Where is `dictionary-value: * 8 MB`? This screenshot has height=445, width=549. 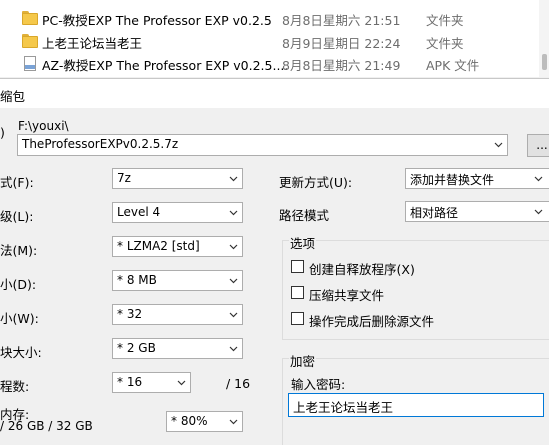 dictionary-value: * 8 MB is located at coordinates (137, 280).